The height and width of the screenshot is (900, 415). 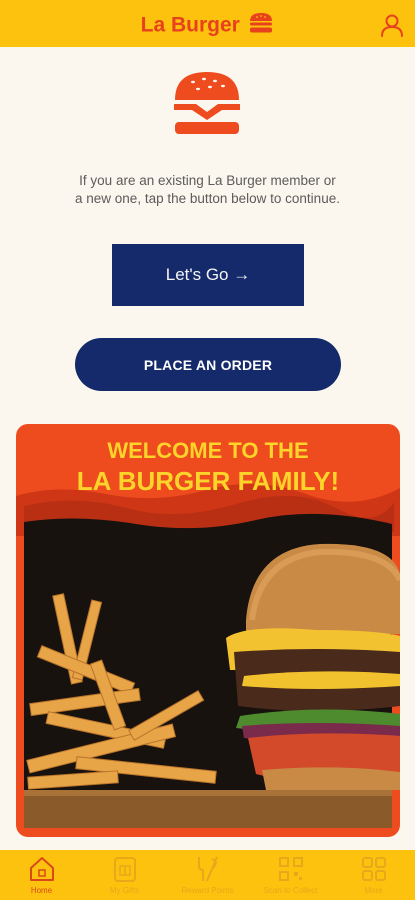 I want to click on tab-more: More, so click(x=373, y=875).